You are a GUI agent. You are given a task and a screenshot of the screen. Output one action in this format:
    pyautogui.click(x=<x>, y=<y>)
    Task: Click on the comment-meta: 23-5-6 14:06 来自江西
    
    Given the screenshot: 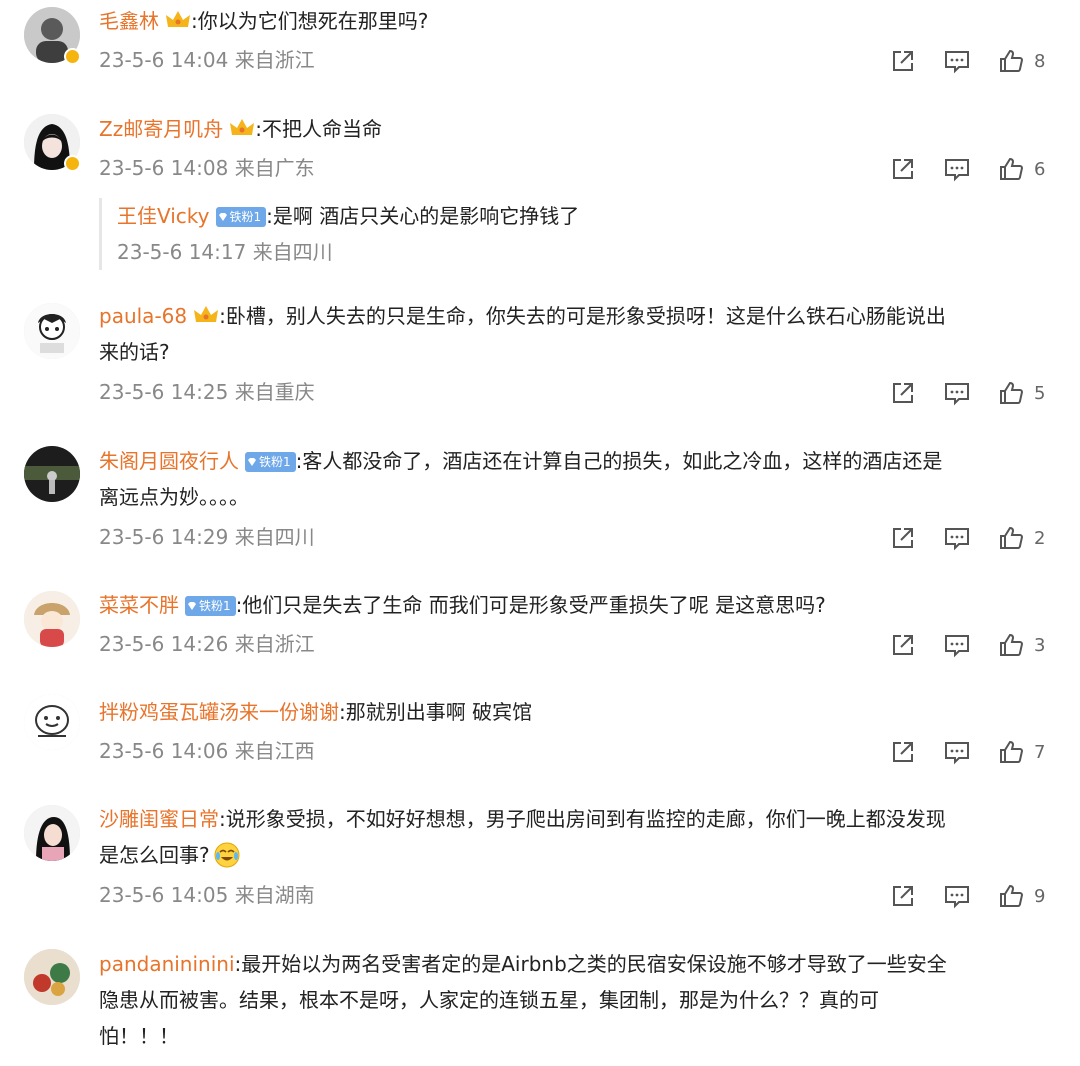 What is the action you would take?
    pyautogui.click(x=207, y=751)
    